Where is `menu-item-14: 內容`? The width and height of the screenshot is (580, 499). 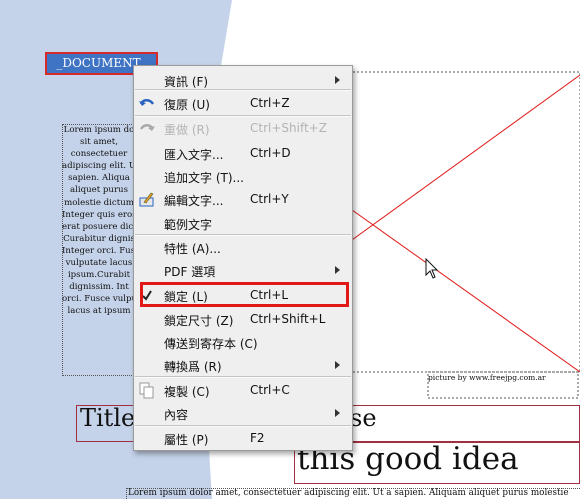 menu-item-14: 內容 is located at coordinates (243, 413).